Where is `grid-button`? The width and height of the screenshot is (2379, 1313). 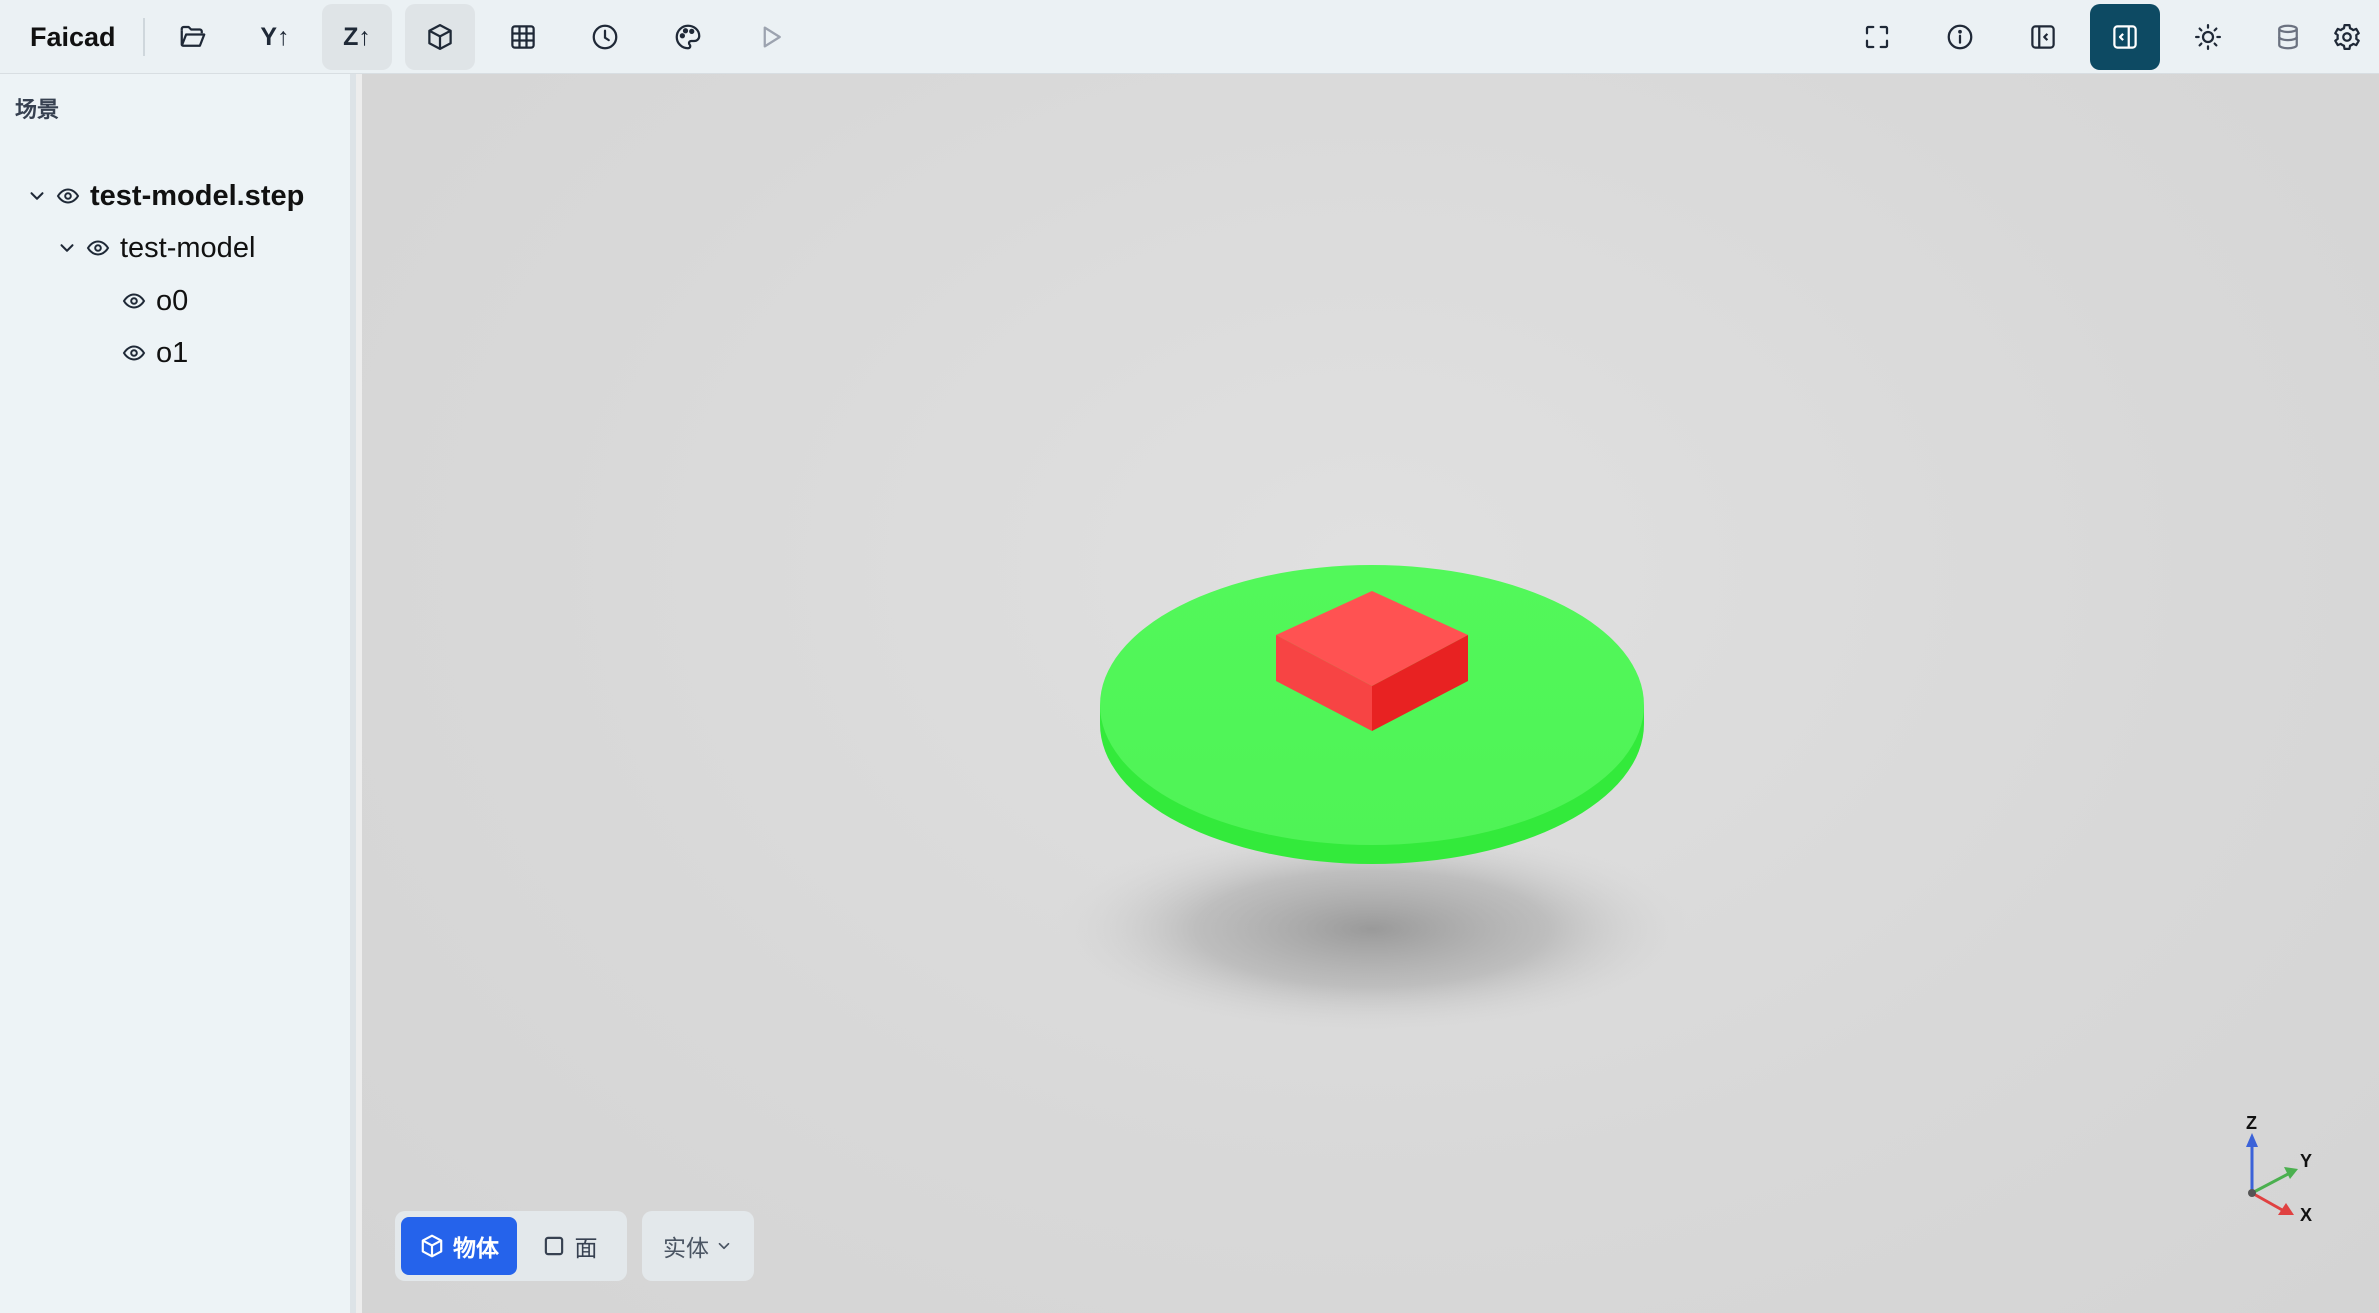
grid-button is located at coordinates (523, 37).